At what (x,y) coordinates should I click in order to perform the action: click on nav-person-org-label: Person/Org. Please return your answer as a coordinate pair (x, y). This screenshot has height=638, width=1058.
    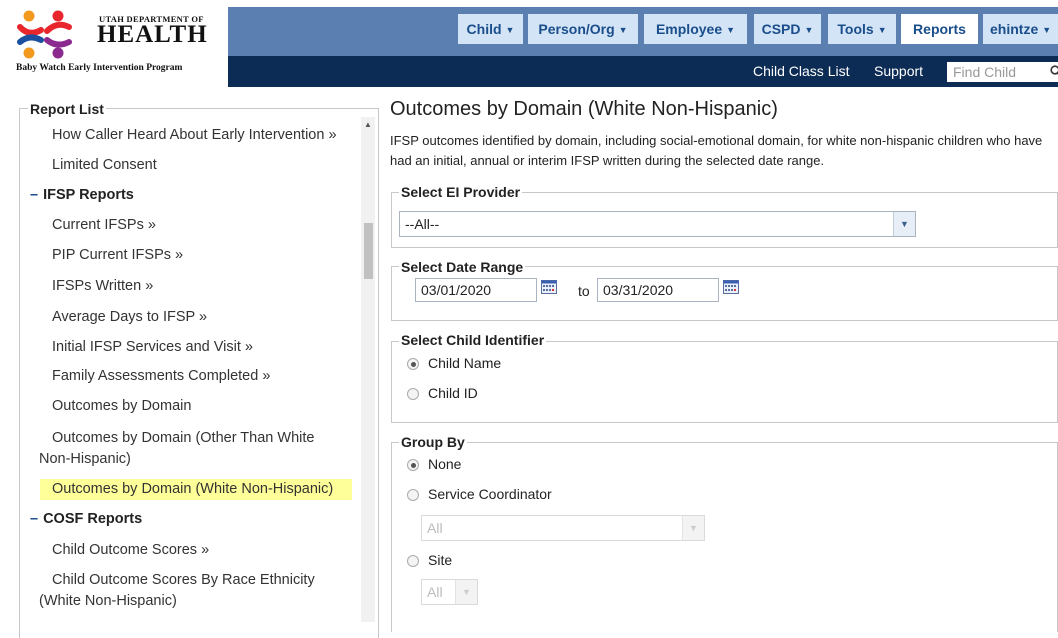
    Looking at the image, I should click on (576, 29).